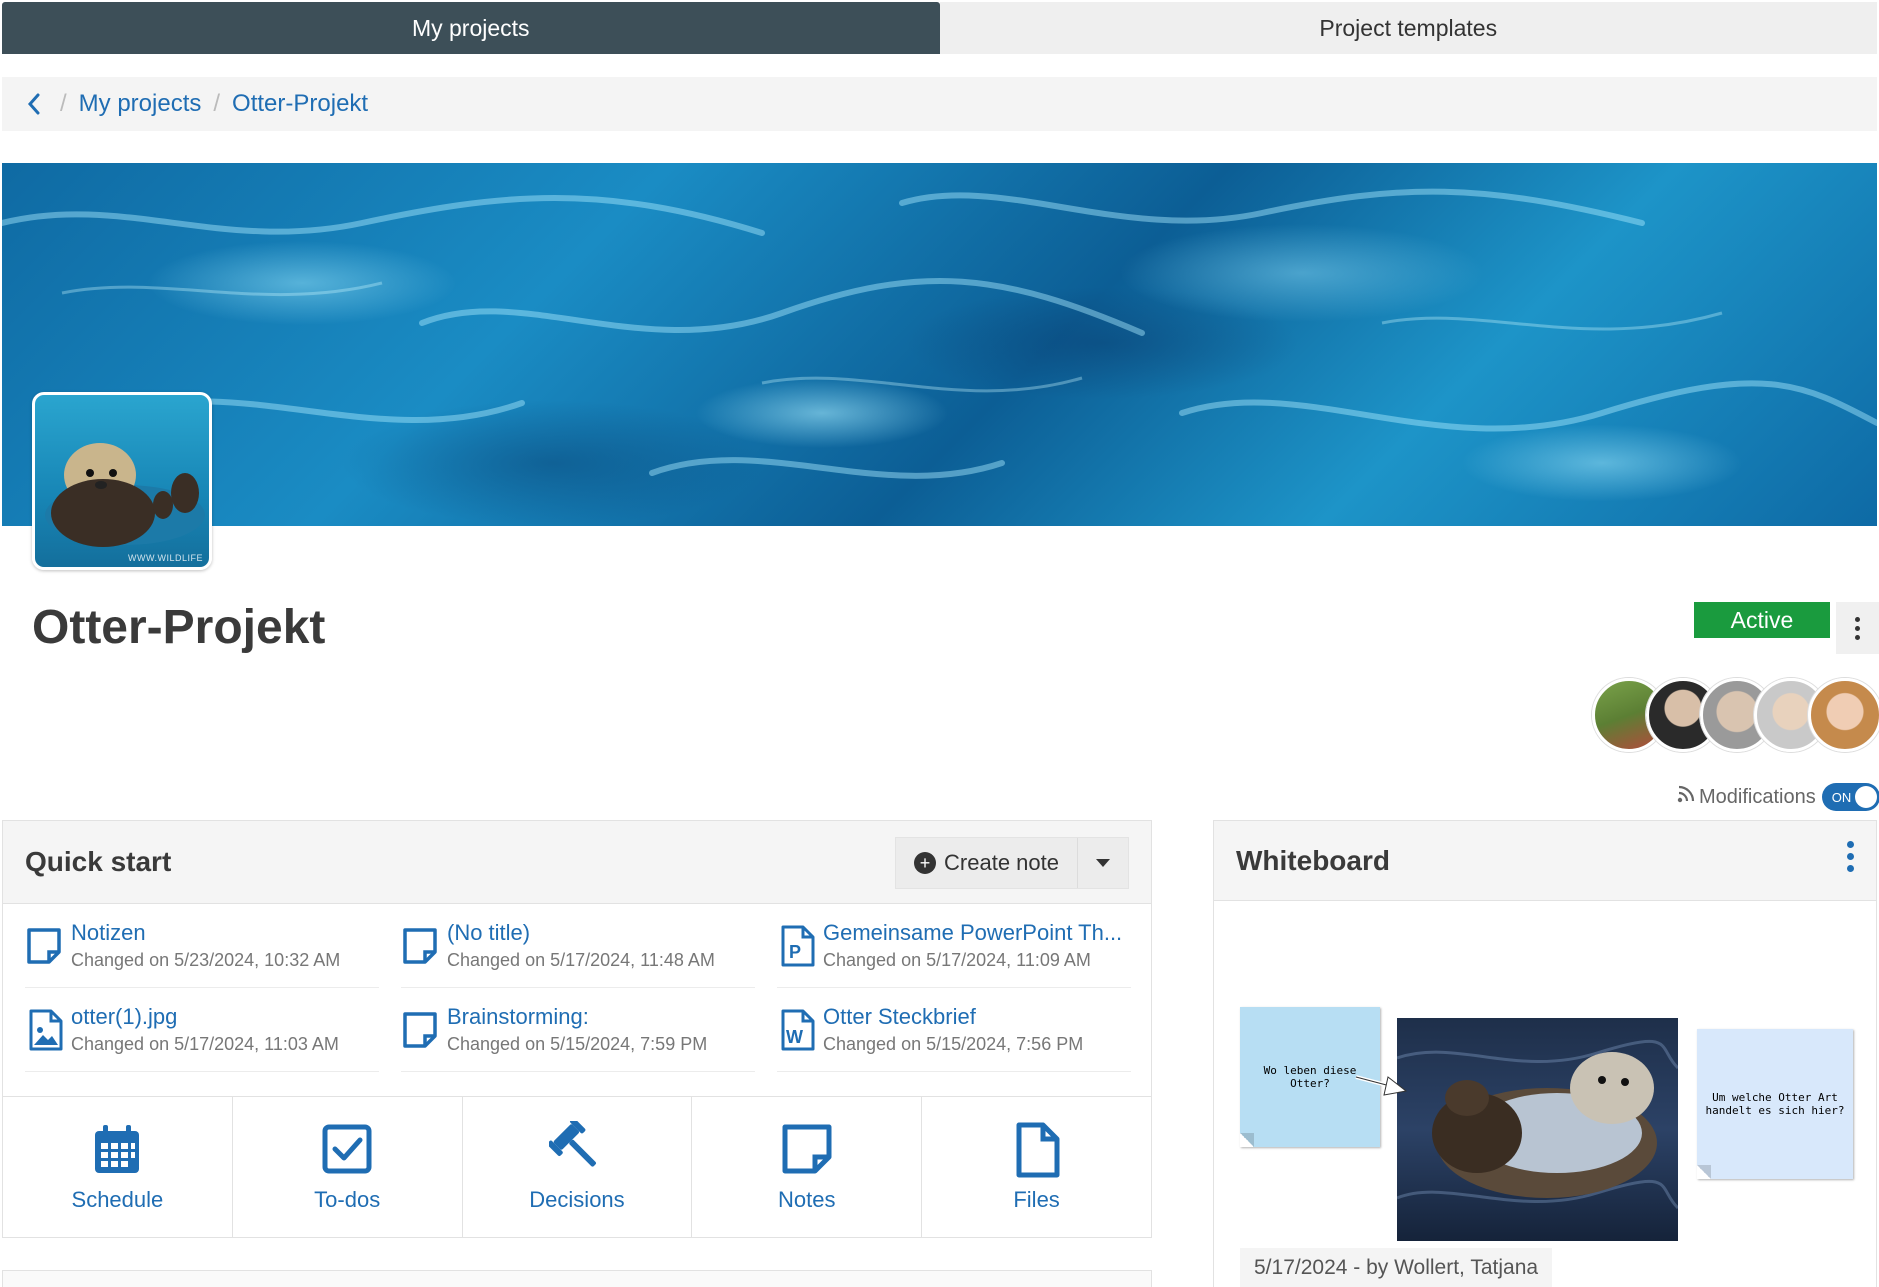  Describe the element at coordinates (165, 558) in the screenshot. I see `avatar-watermark: WWW.WILDLIFE` at that location.